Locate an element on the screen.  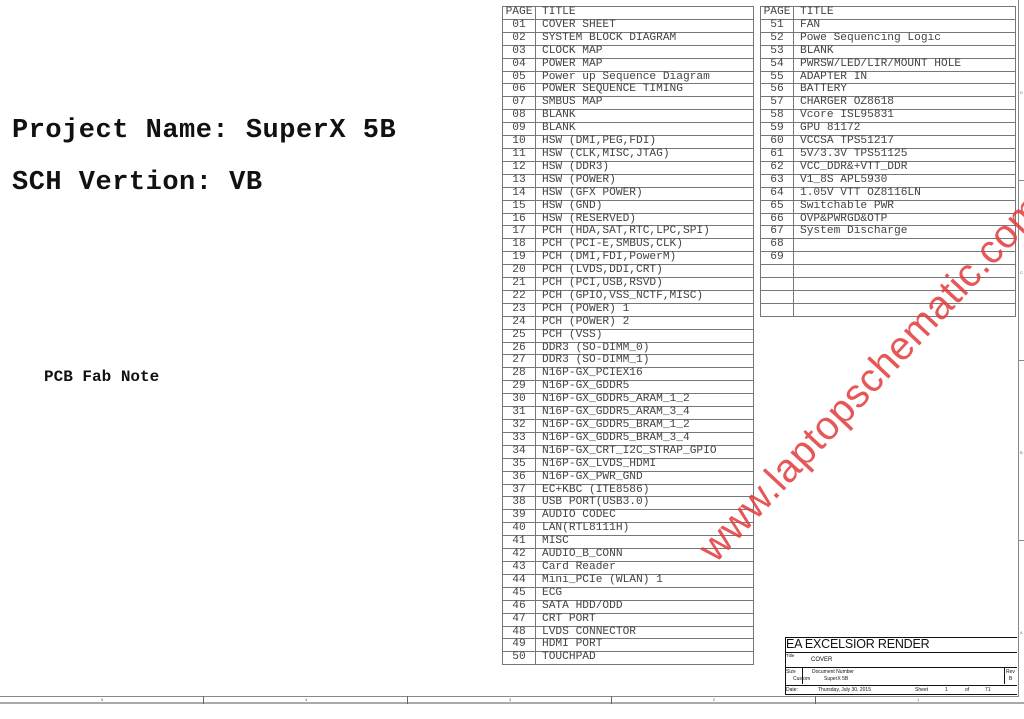
page-number: 45 is located at coordinates (519, 593).